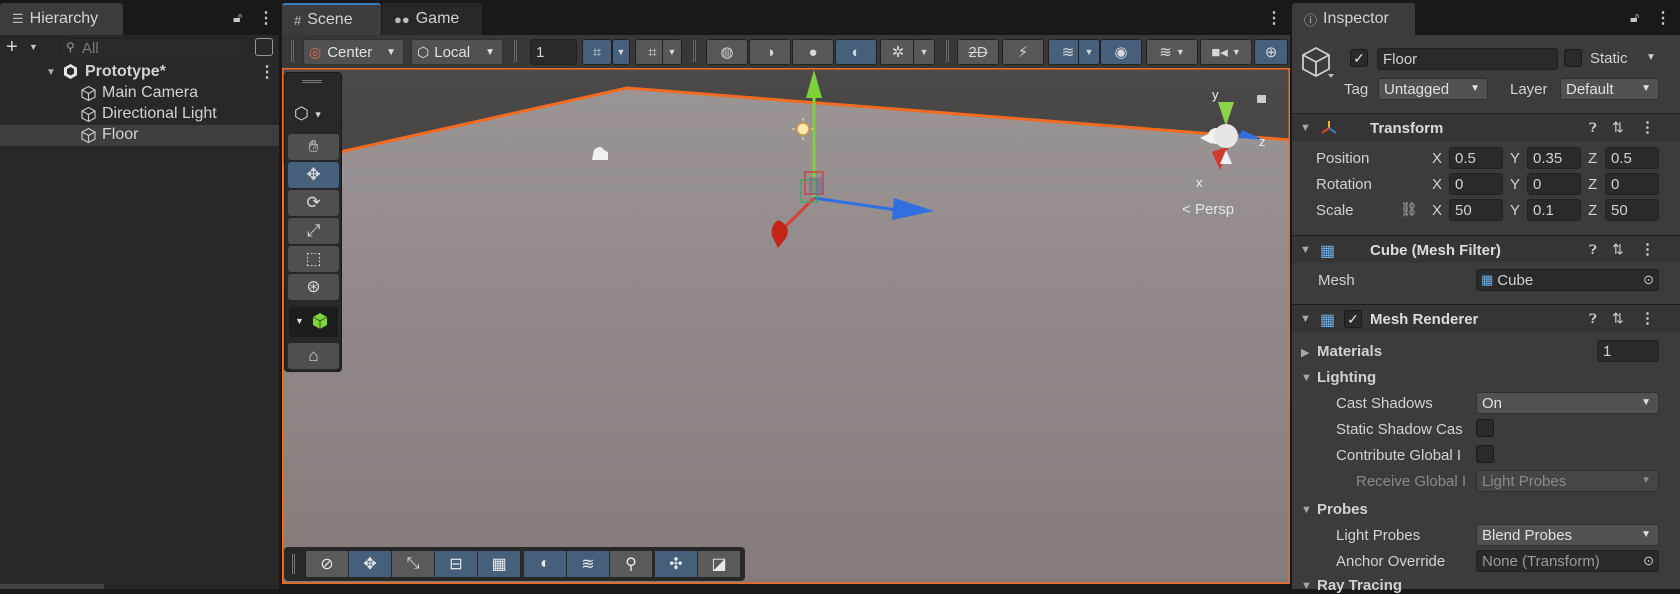  I want to click on transform-header: ▼ Transform ❓︎ ⇅ ⋮, so click(1486, 127).